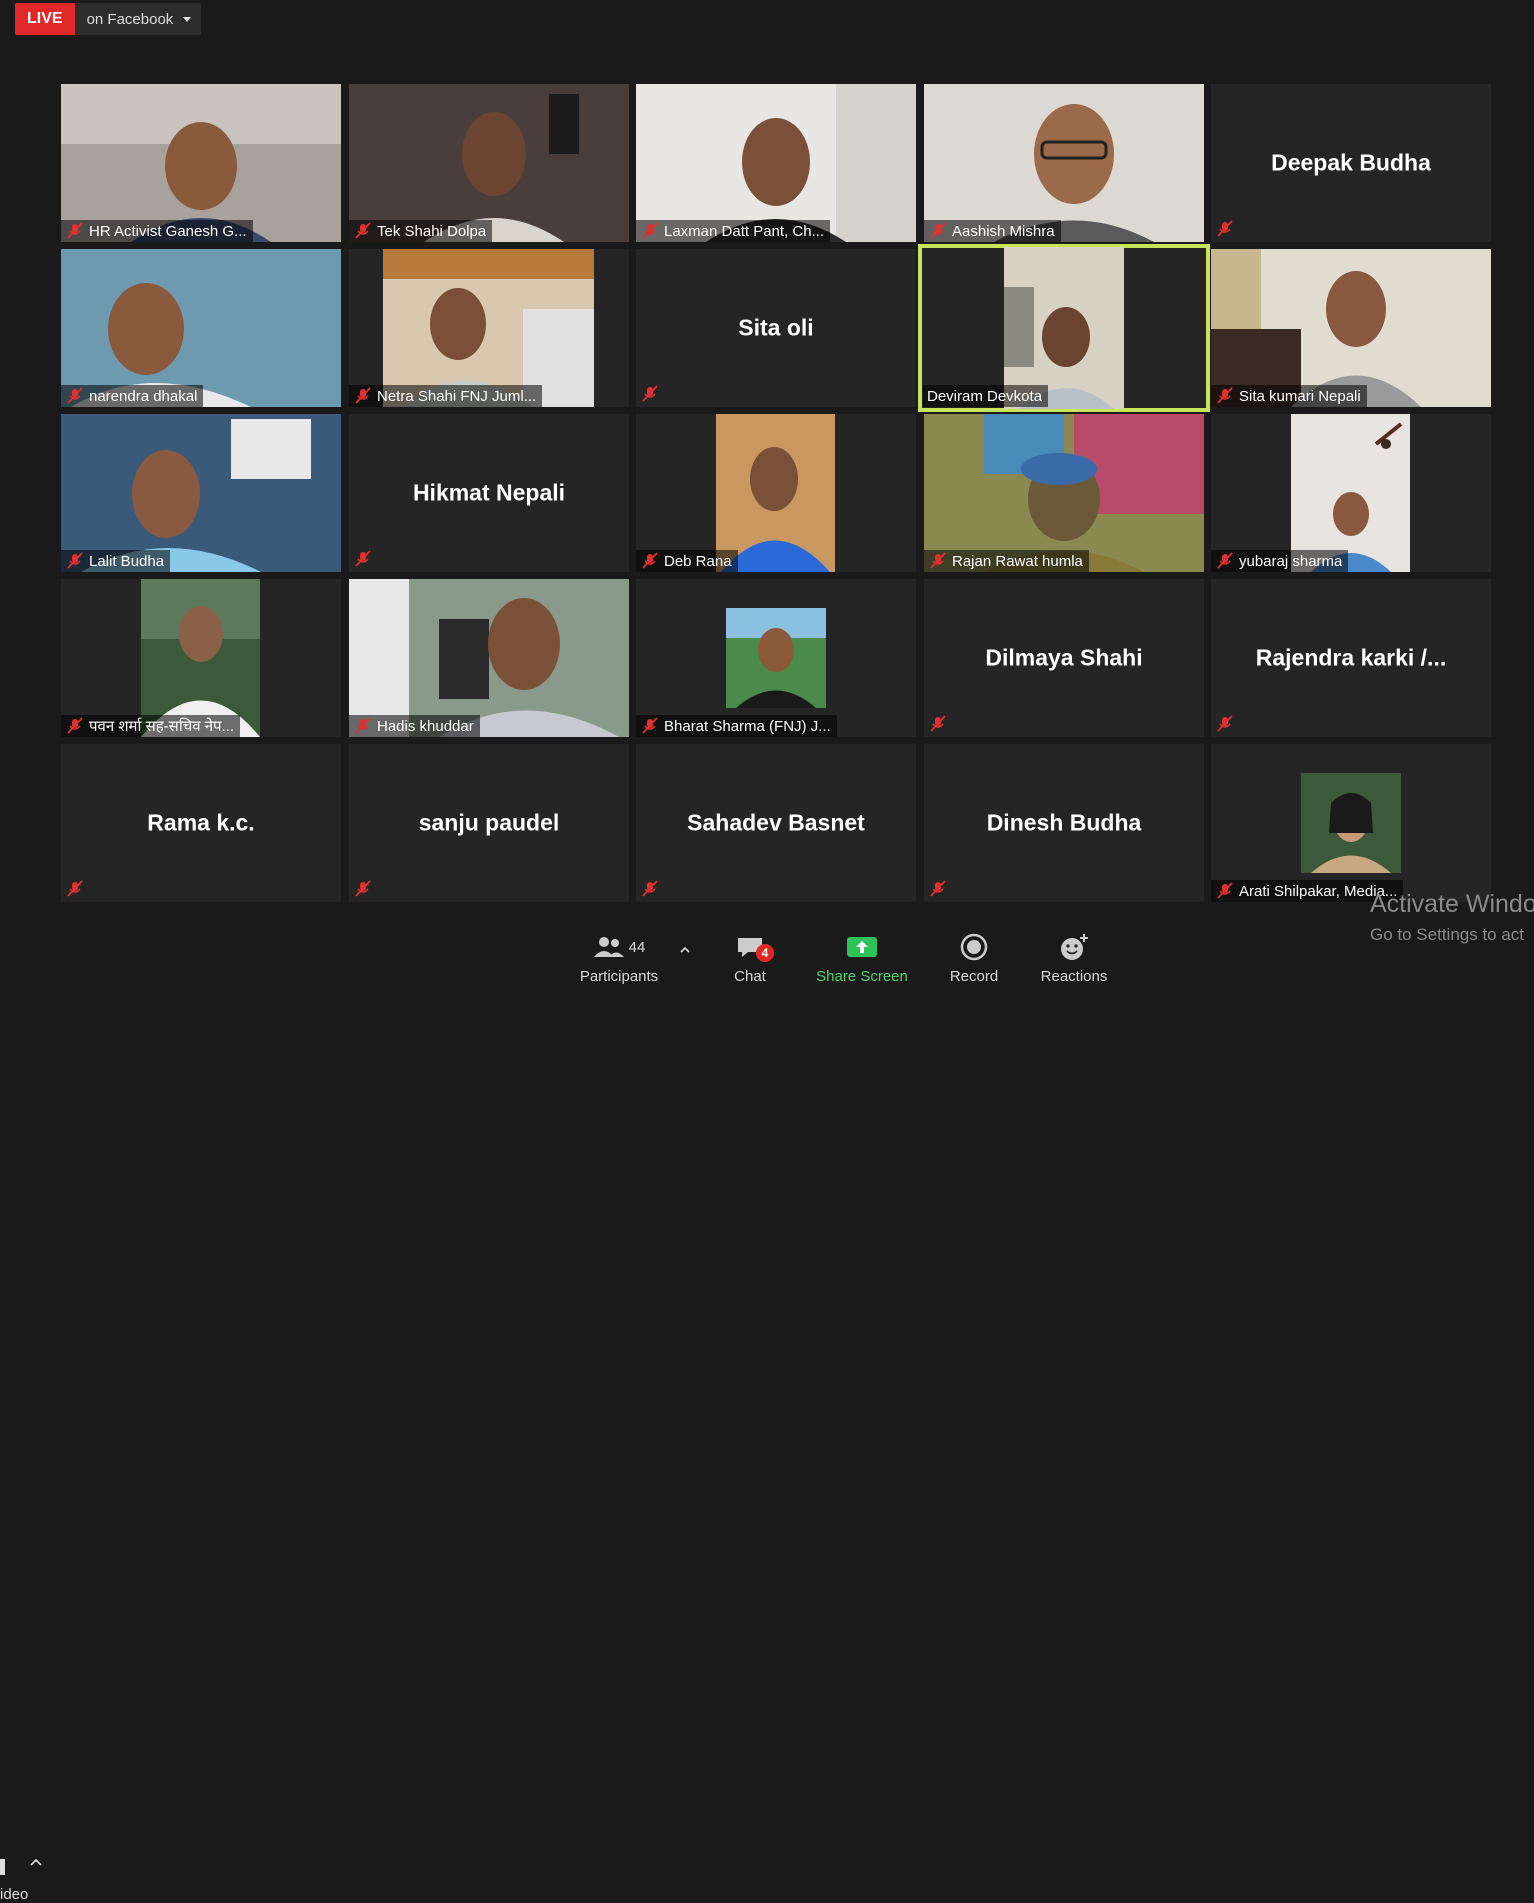 The height and width of the screenshot is (1903, 1534). I want to click on participant-tile: yubaraj sharma, so click(1351, 493).